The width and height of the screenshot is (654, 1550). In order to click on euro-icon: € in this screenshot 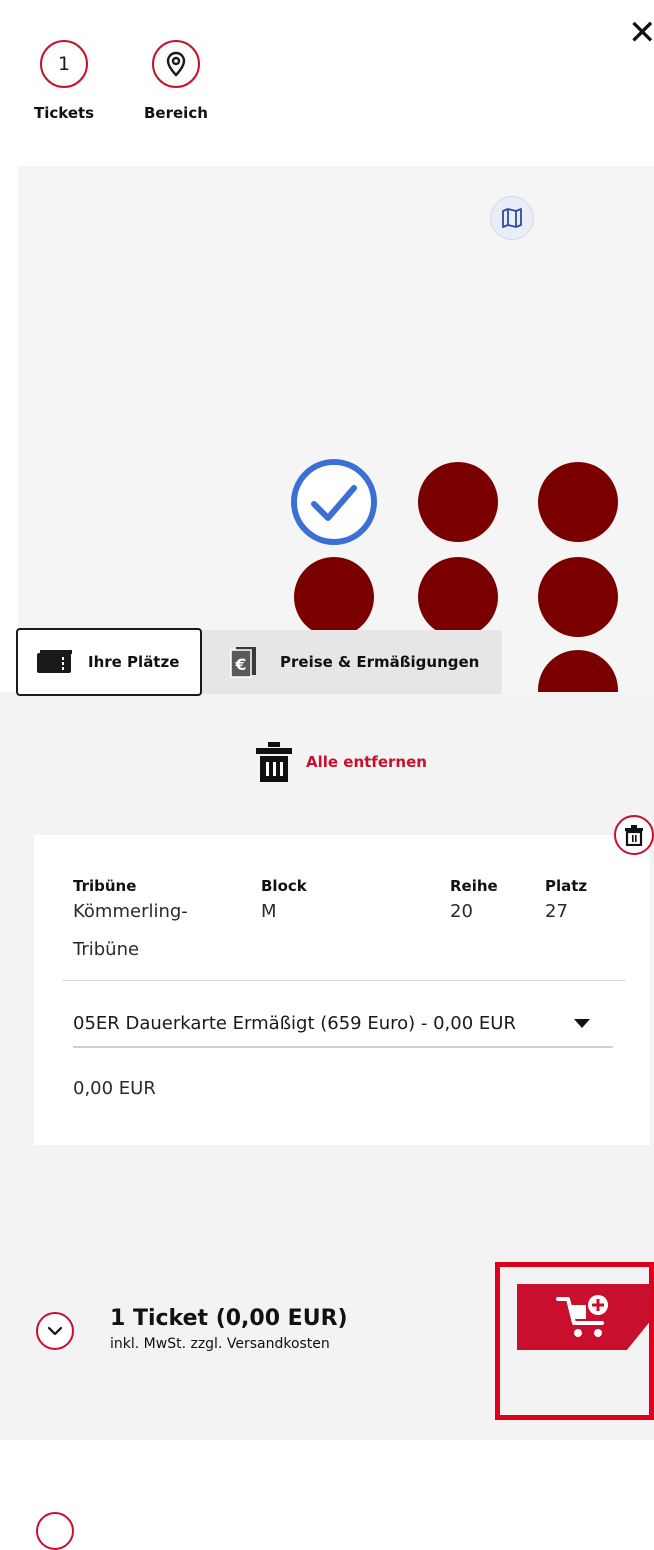, I will do `click(243, 662)`.